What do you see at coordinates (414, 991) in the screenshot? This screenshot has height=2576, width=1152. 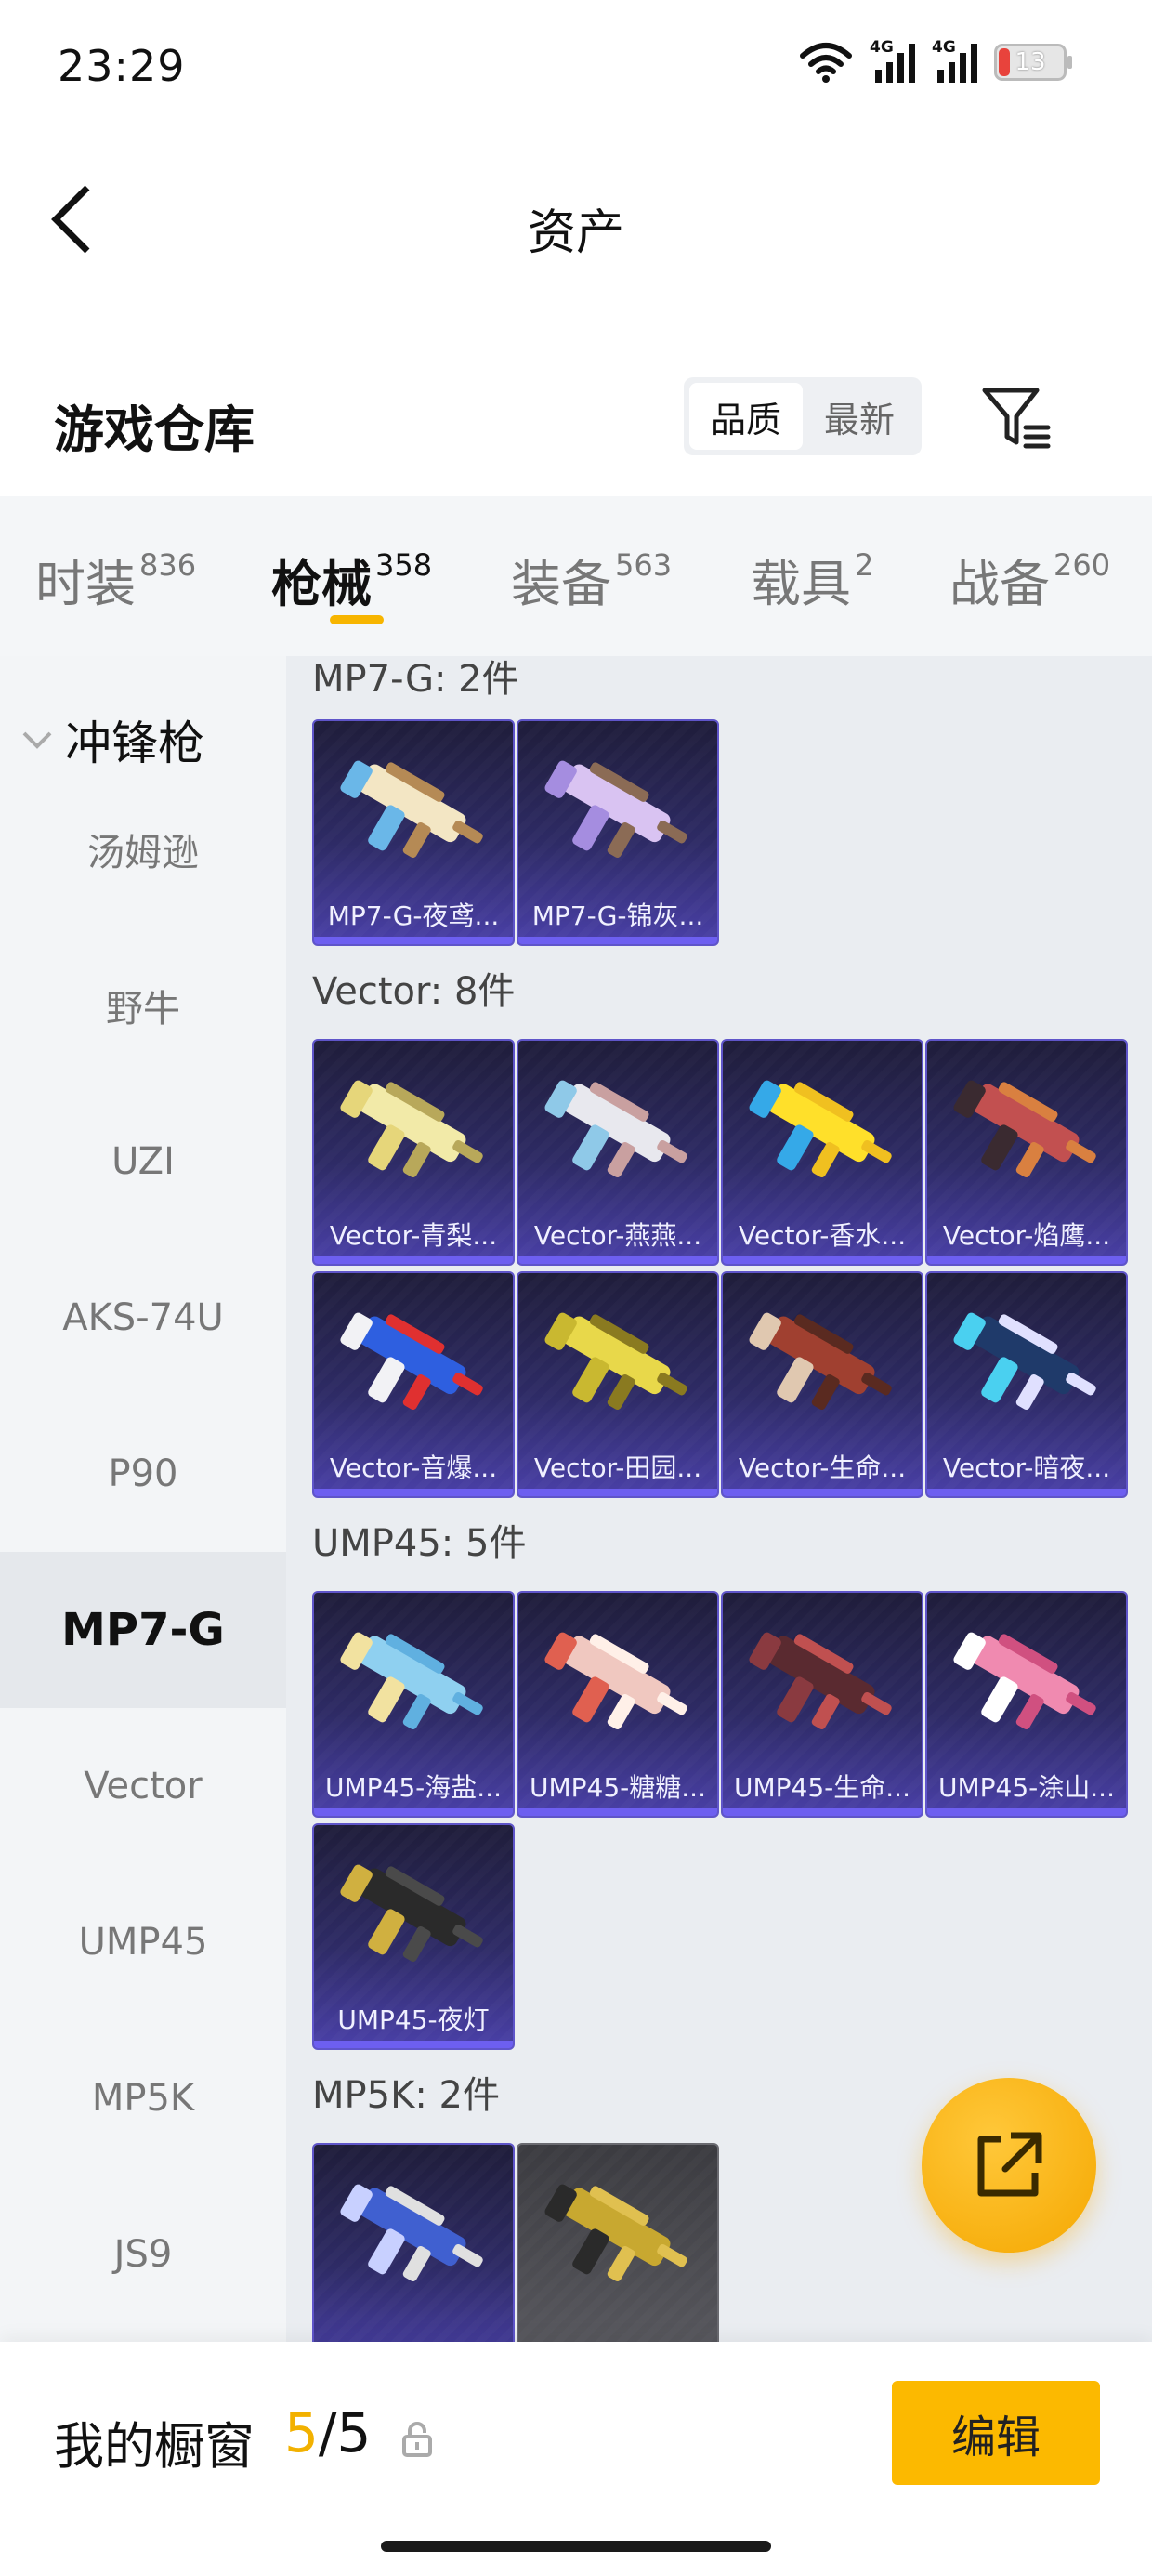 I see `section-title: Vector: 8件` at bounding box center [414, 991].